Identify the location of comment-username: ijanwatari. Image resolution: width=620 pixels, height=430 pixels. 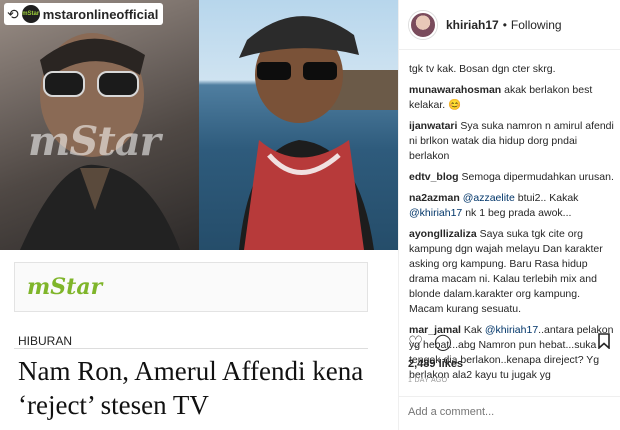
(433, 126).